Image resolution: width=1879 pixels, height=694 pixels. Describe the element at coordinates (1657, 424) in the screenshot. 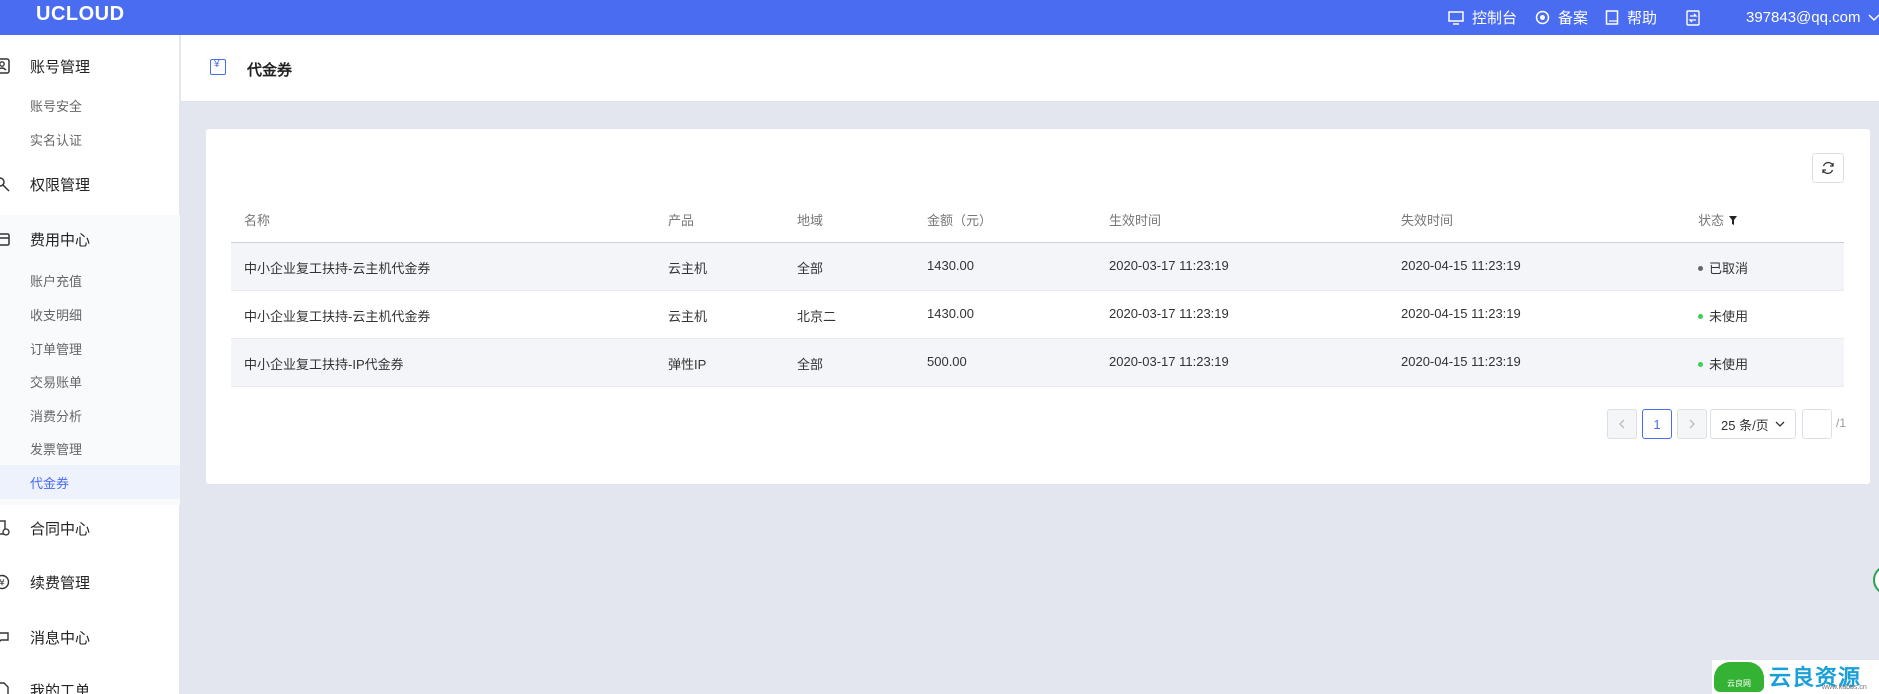

I see `page-number-button: 1` at that location.